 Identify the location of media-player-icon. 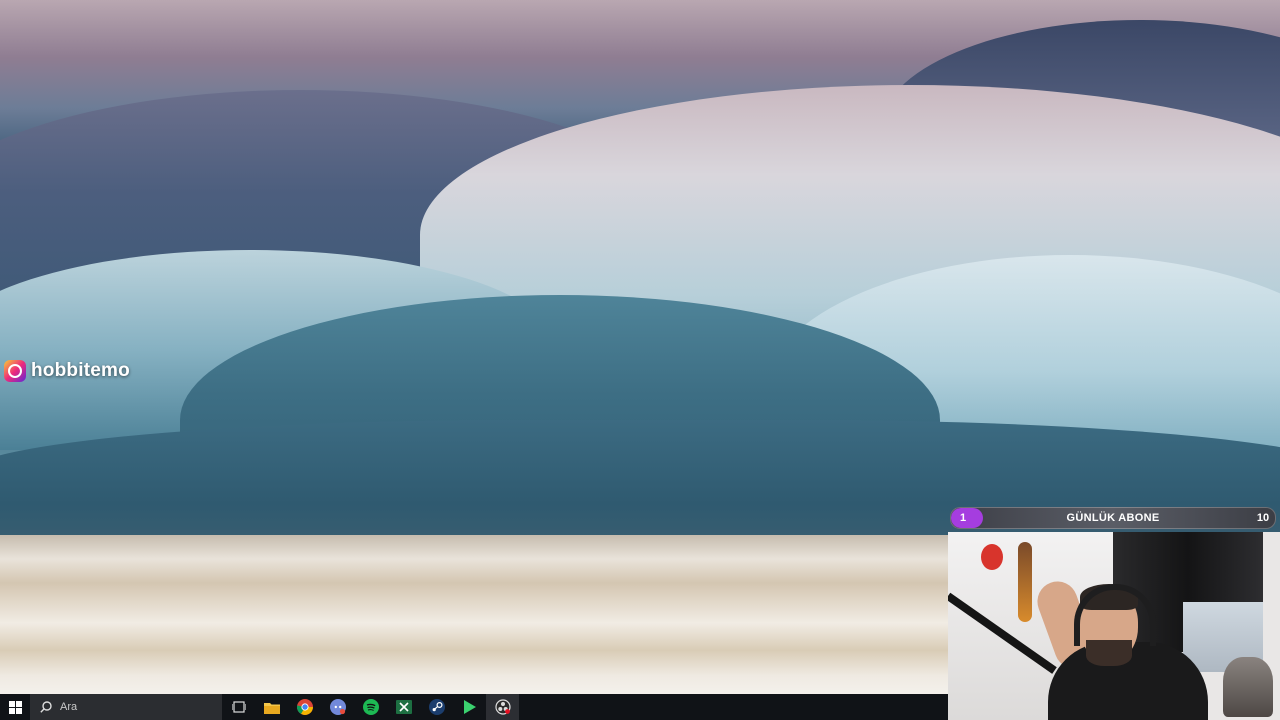
(469, 707).